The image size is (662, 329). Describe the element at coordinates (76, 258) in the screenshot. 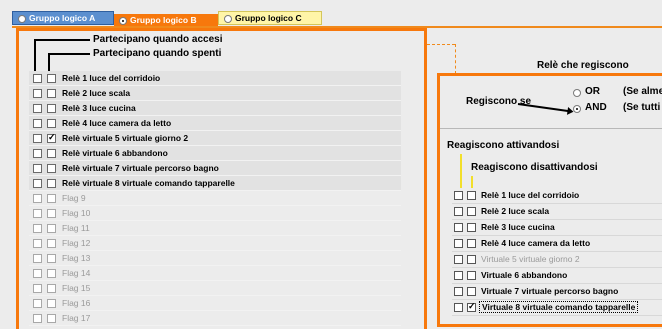

I see `participant-label: Flag 13` at that location.